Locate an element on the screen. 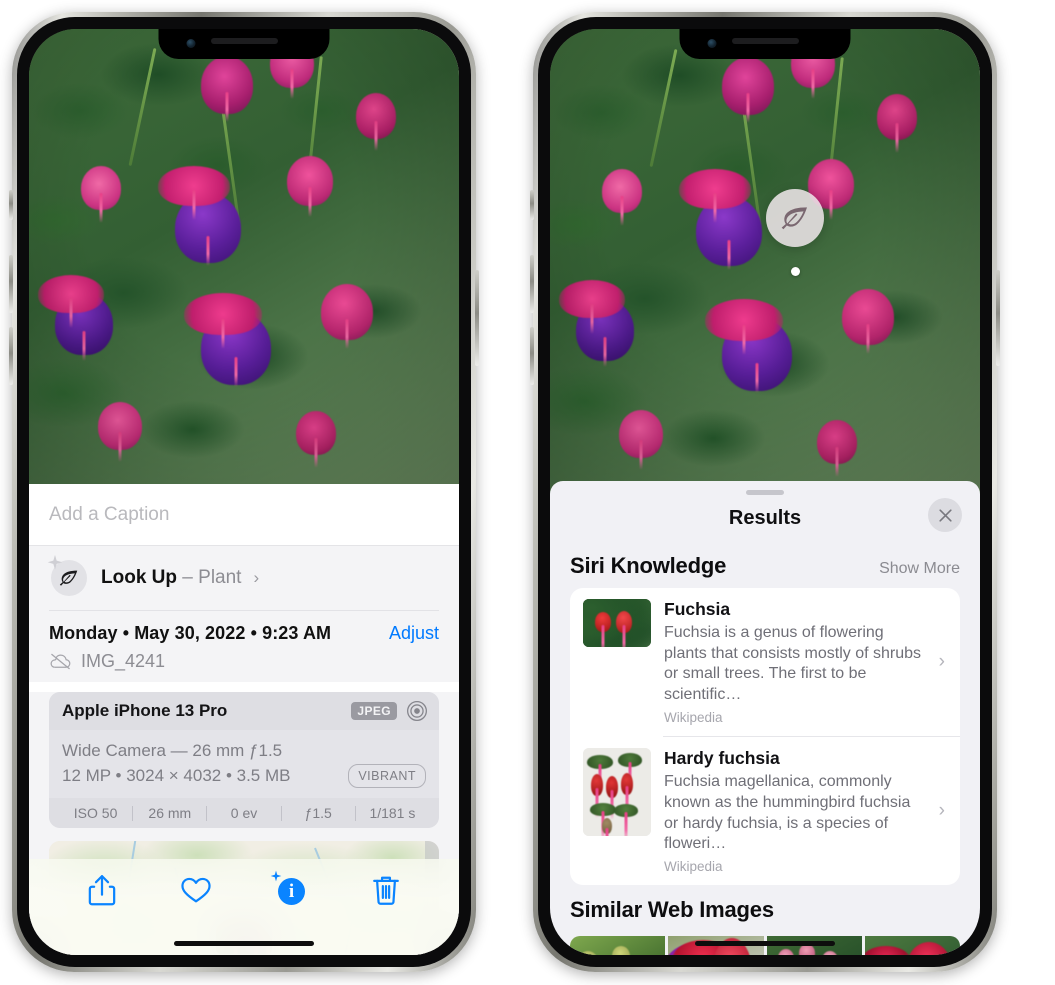 The height and width of the screenshot is (985, 1055). look-up-text: Look Up is located at coordinates (139, 577).